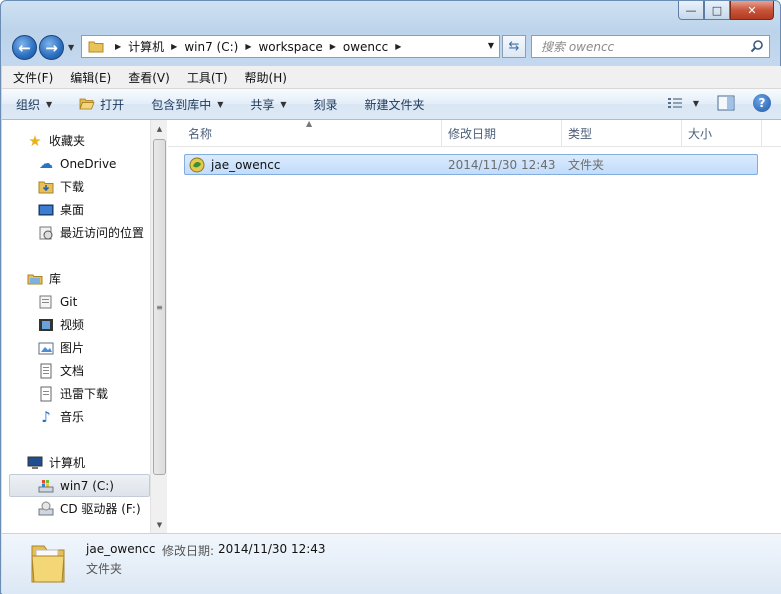  I want to click on column-name-label: 名称, so click(200, 134).